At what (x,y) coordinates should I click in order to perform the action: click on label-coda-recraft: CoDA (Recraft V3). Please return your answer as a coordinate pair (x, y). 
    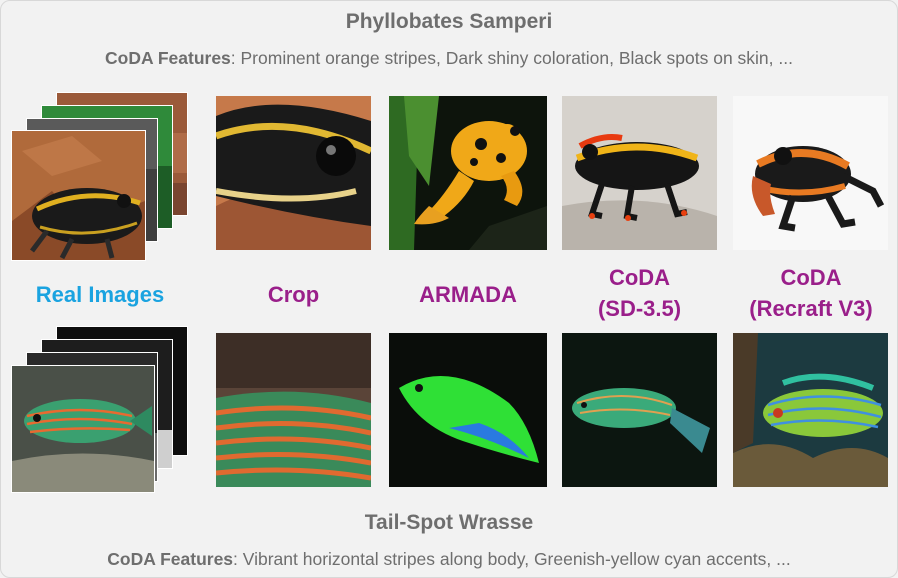
    Looking at the image, I should click on (811, 293).